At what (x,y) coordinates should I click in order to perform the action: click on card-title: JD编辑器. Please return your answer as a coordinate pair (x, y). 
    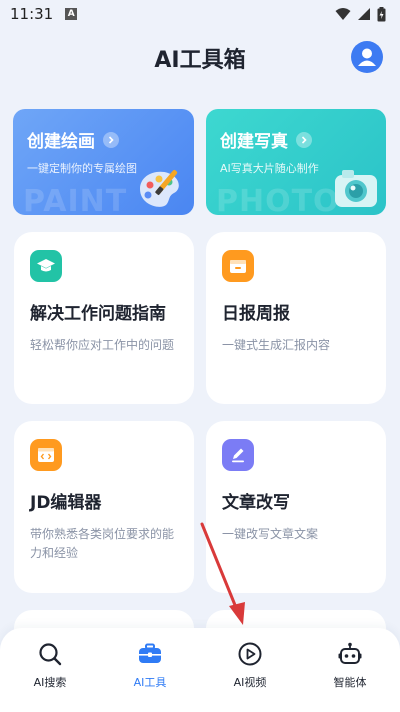
    Looking at the image, I should click on (66, 503).